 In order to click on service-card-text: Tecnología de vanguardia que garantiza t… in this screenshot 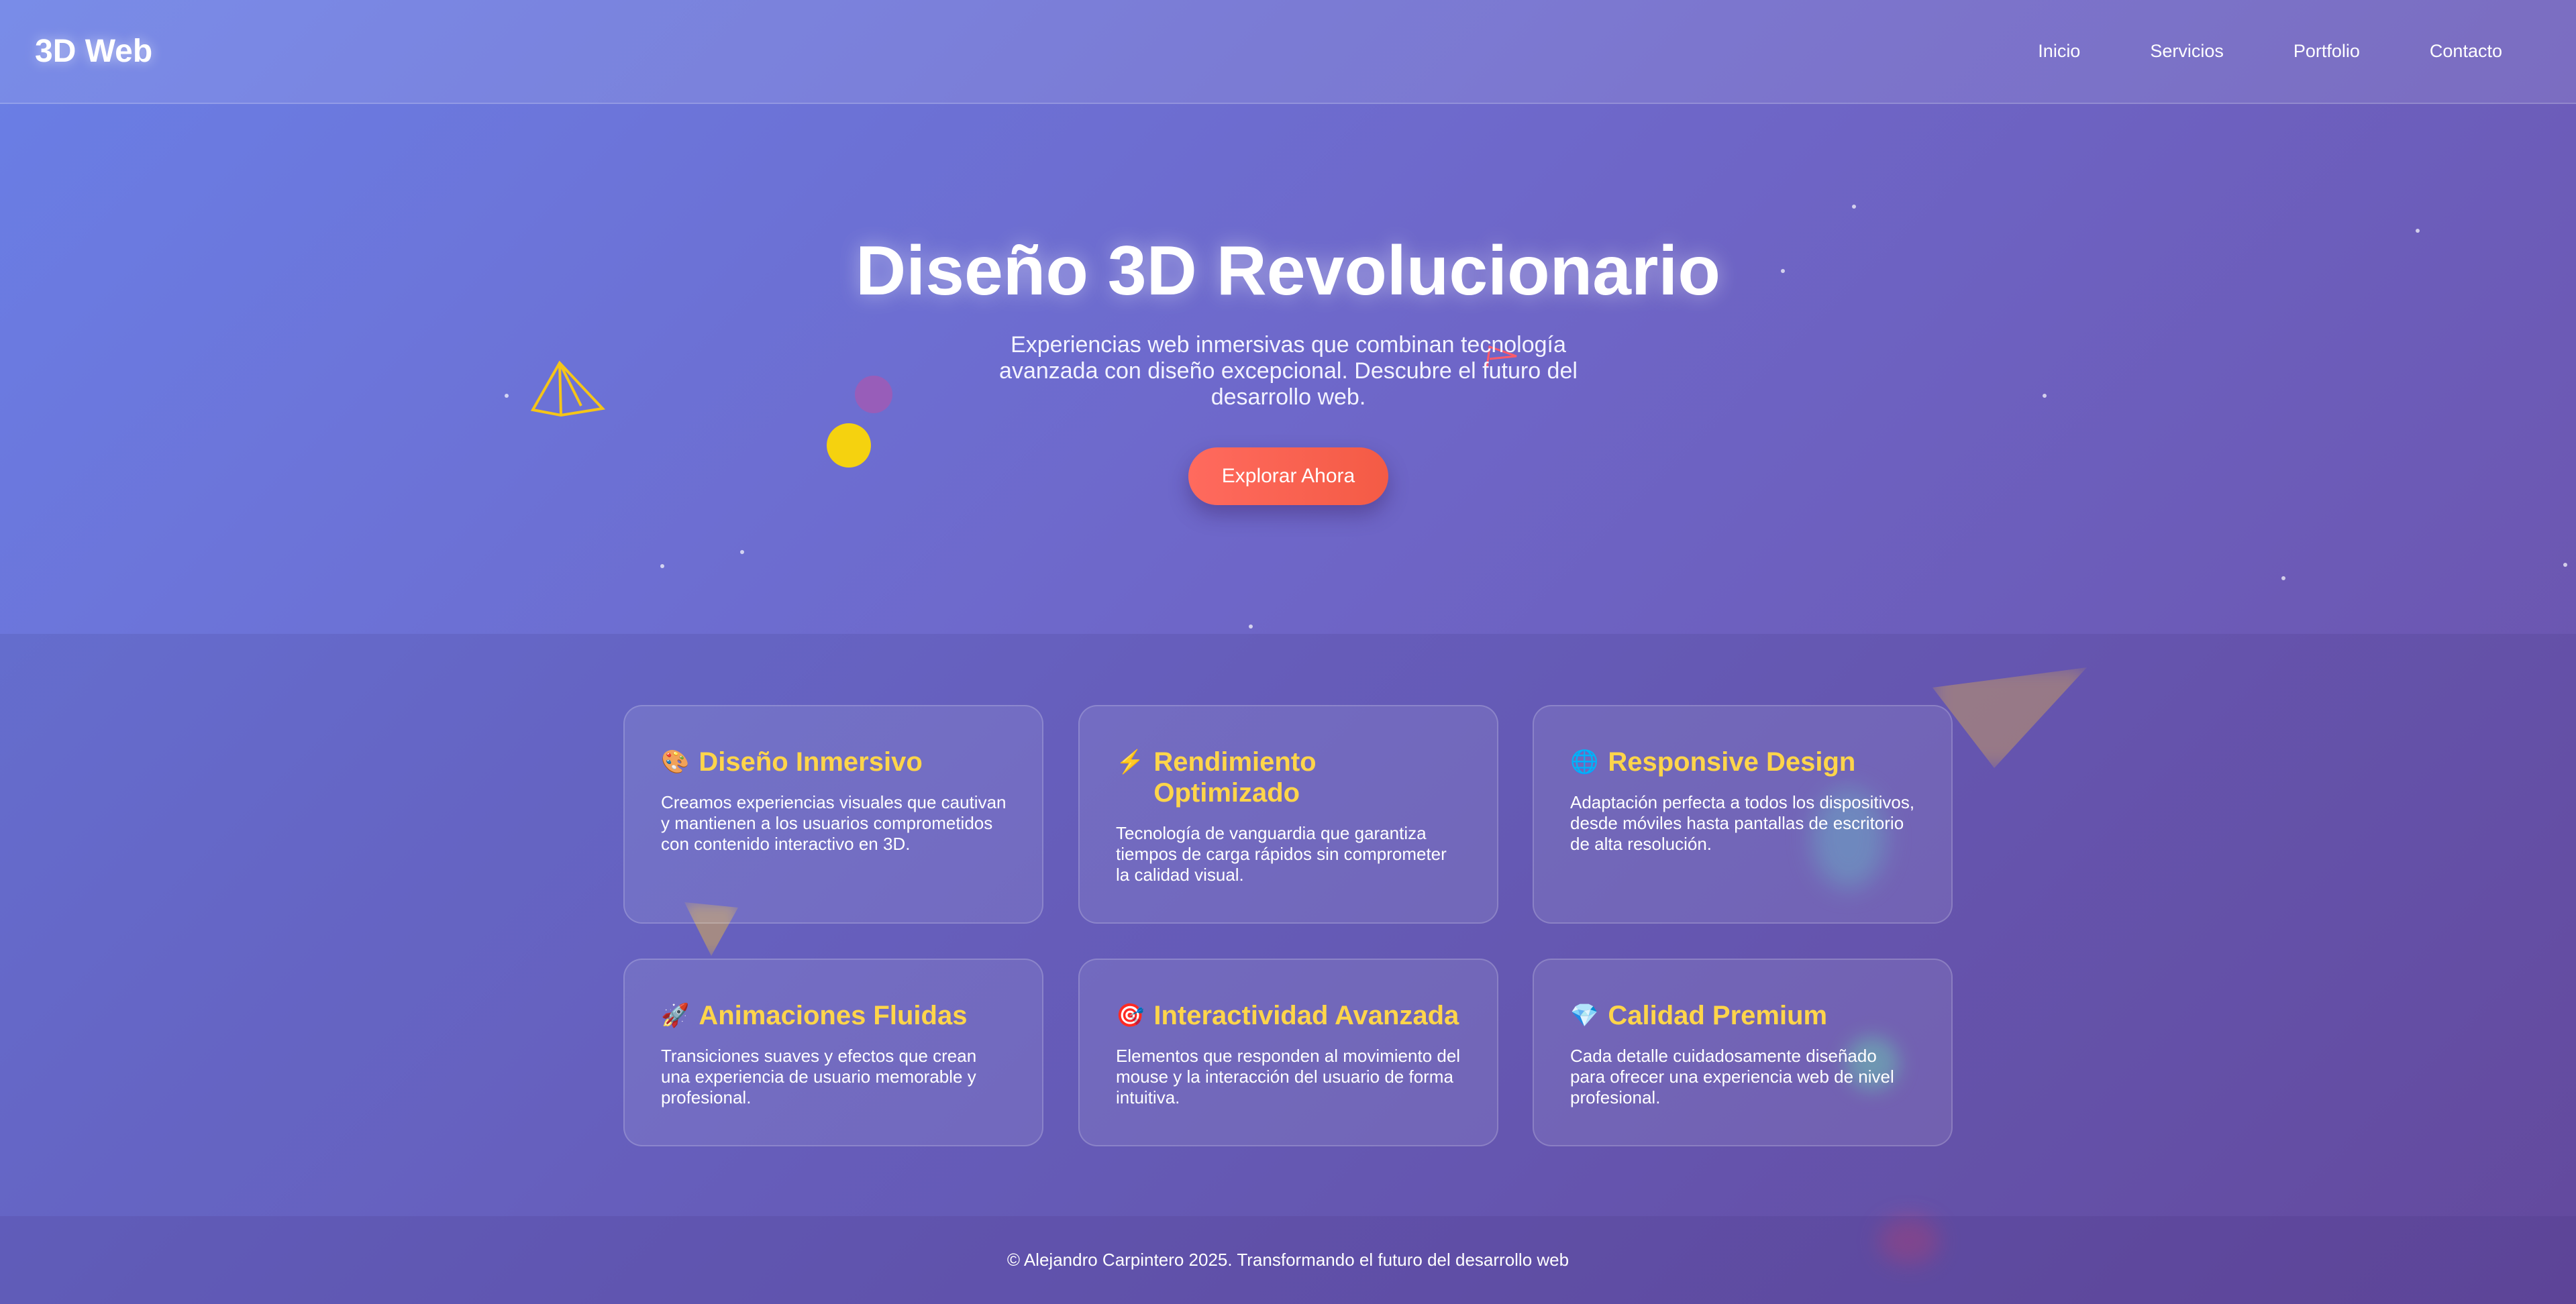, I will do `click(1281, 854)`.